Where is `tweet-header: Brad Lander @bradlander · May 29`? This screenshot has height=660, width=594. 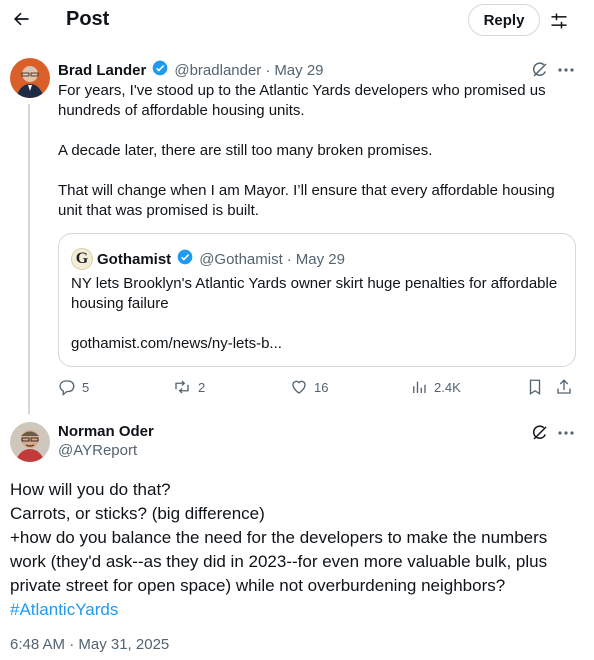 tweet-header: Brad Lander @bradlander · May 29 is located at coordinates (191, 70).